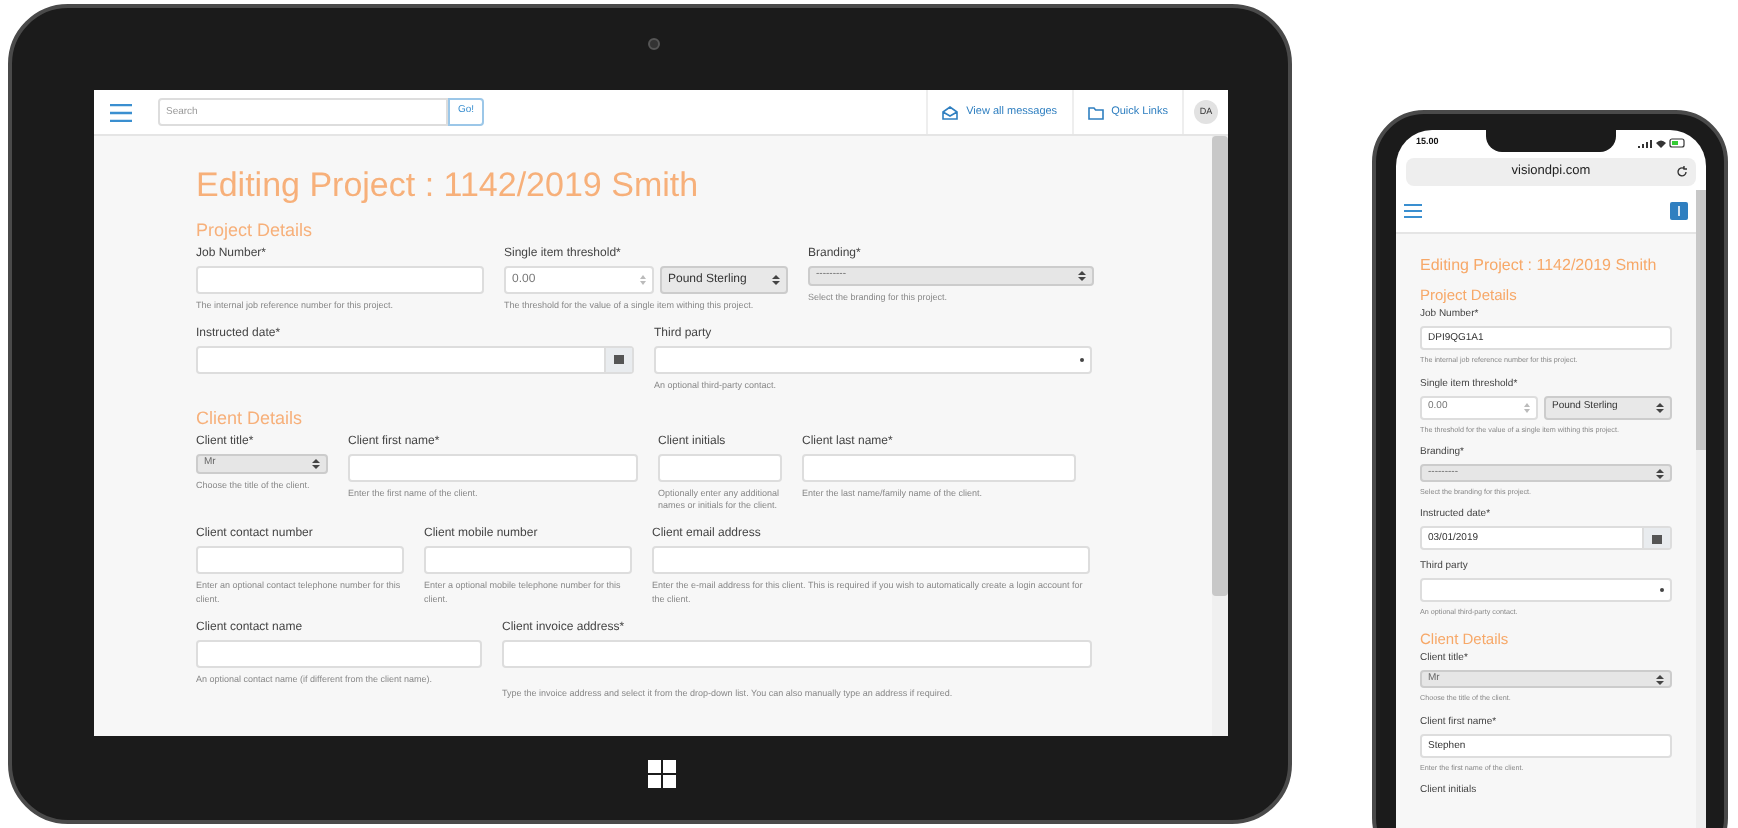 Image resolution: width=1738 pixels, height=828 pixels. I want to click on status-icons, so click(1662, 142).